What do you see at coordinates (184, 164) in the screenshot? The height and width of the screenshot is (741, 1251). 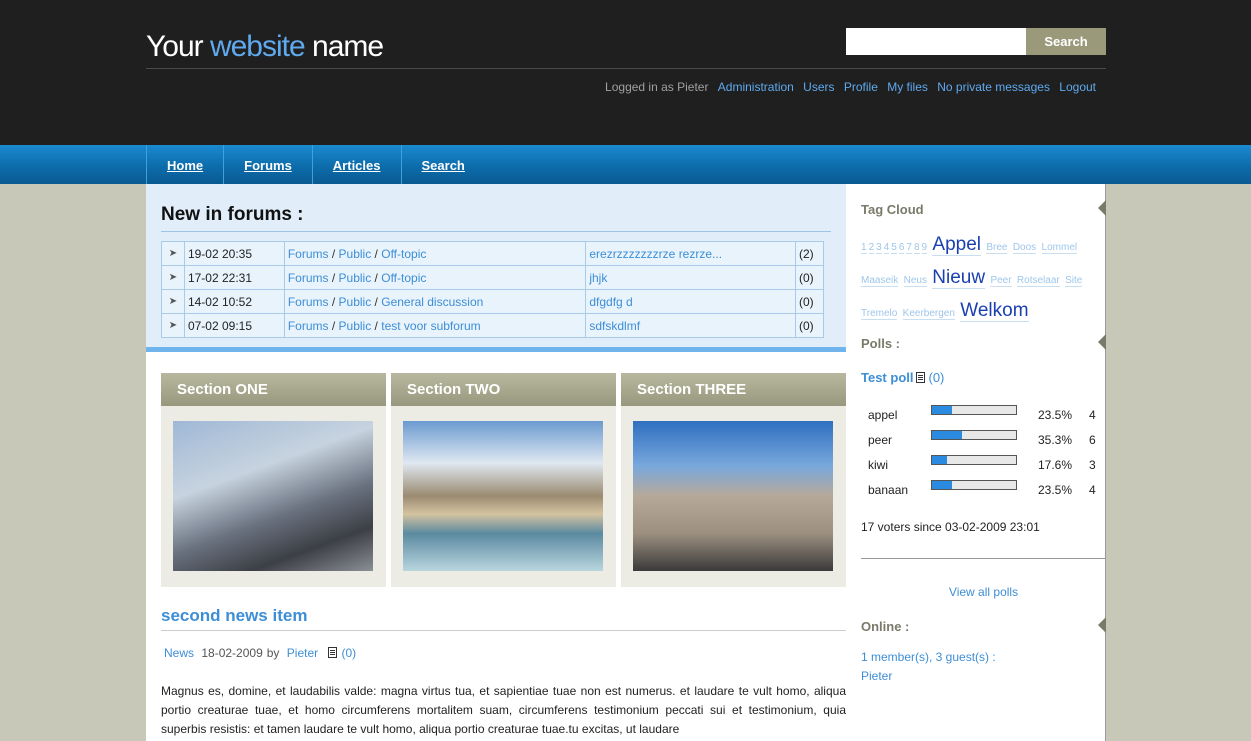 I see `nav-home: Home` at bounding box center [184, 164].